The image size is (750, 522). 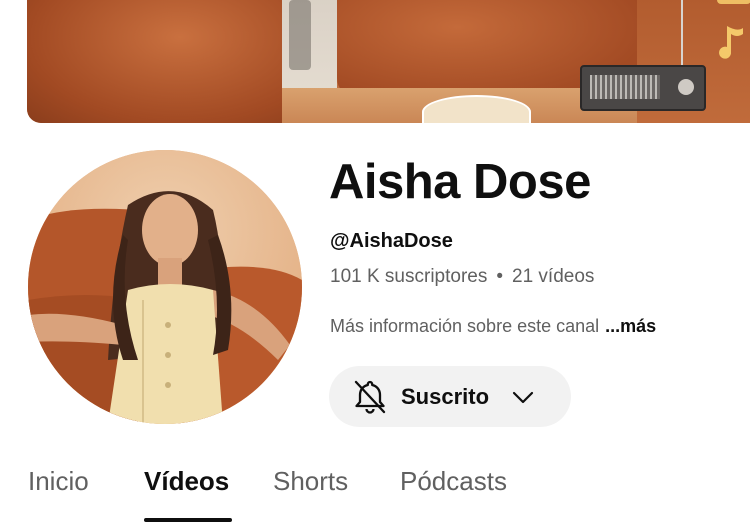 What do you see at coordinates (523, 397) in the screenshot?
I see `chevron-down-icon` at bounding box center [523, 397].